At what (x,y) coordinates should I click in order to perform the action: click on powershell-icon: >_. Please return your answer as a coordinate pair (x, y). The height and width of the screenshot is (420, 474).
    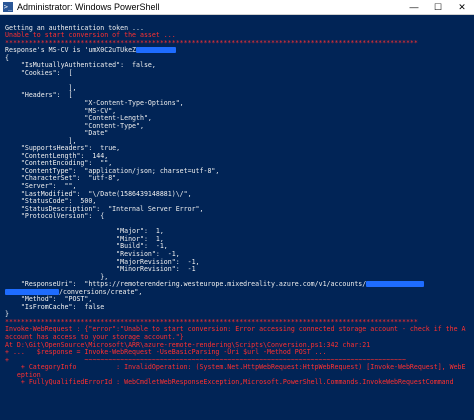
    Looking at the image, I should click on (8, 7).